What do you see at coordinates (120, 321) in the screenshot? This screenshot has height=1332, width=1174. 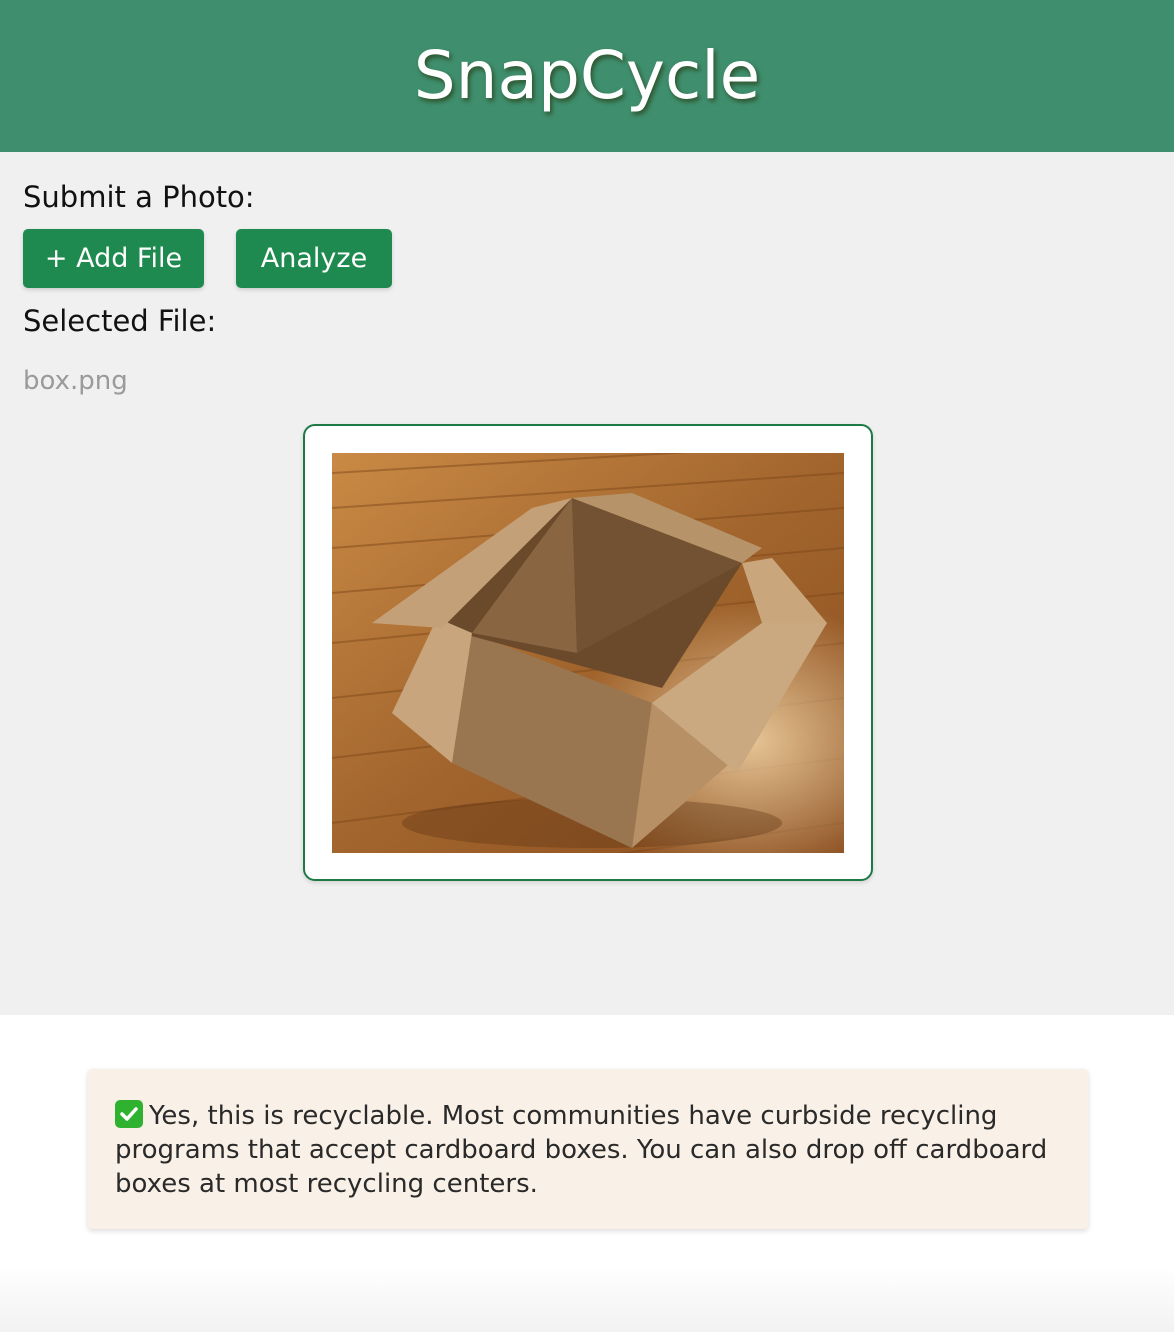 I see `selected-file-label: Selected File:` at bounding box center [120, 321].